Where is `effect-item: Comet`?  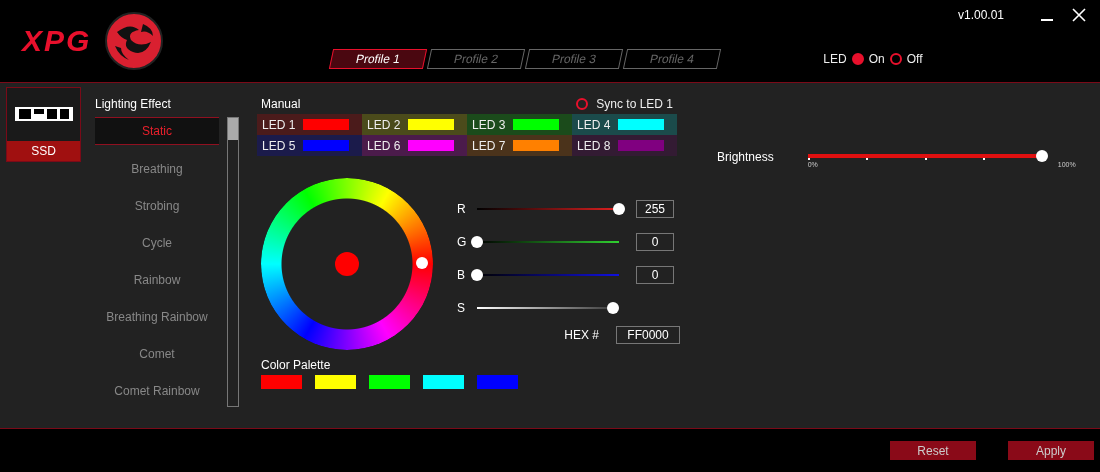
effect-item: Comet is located at coordinates (157, 354).